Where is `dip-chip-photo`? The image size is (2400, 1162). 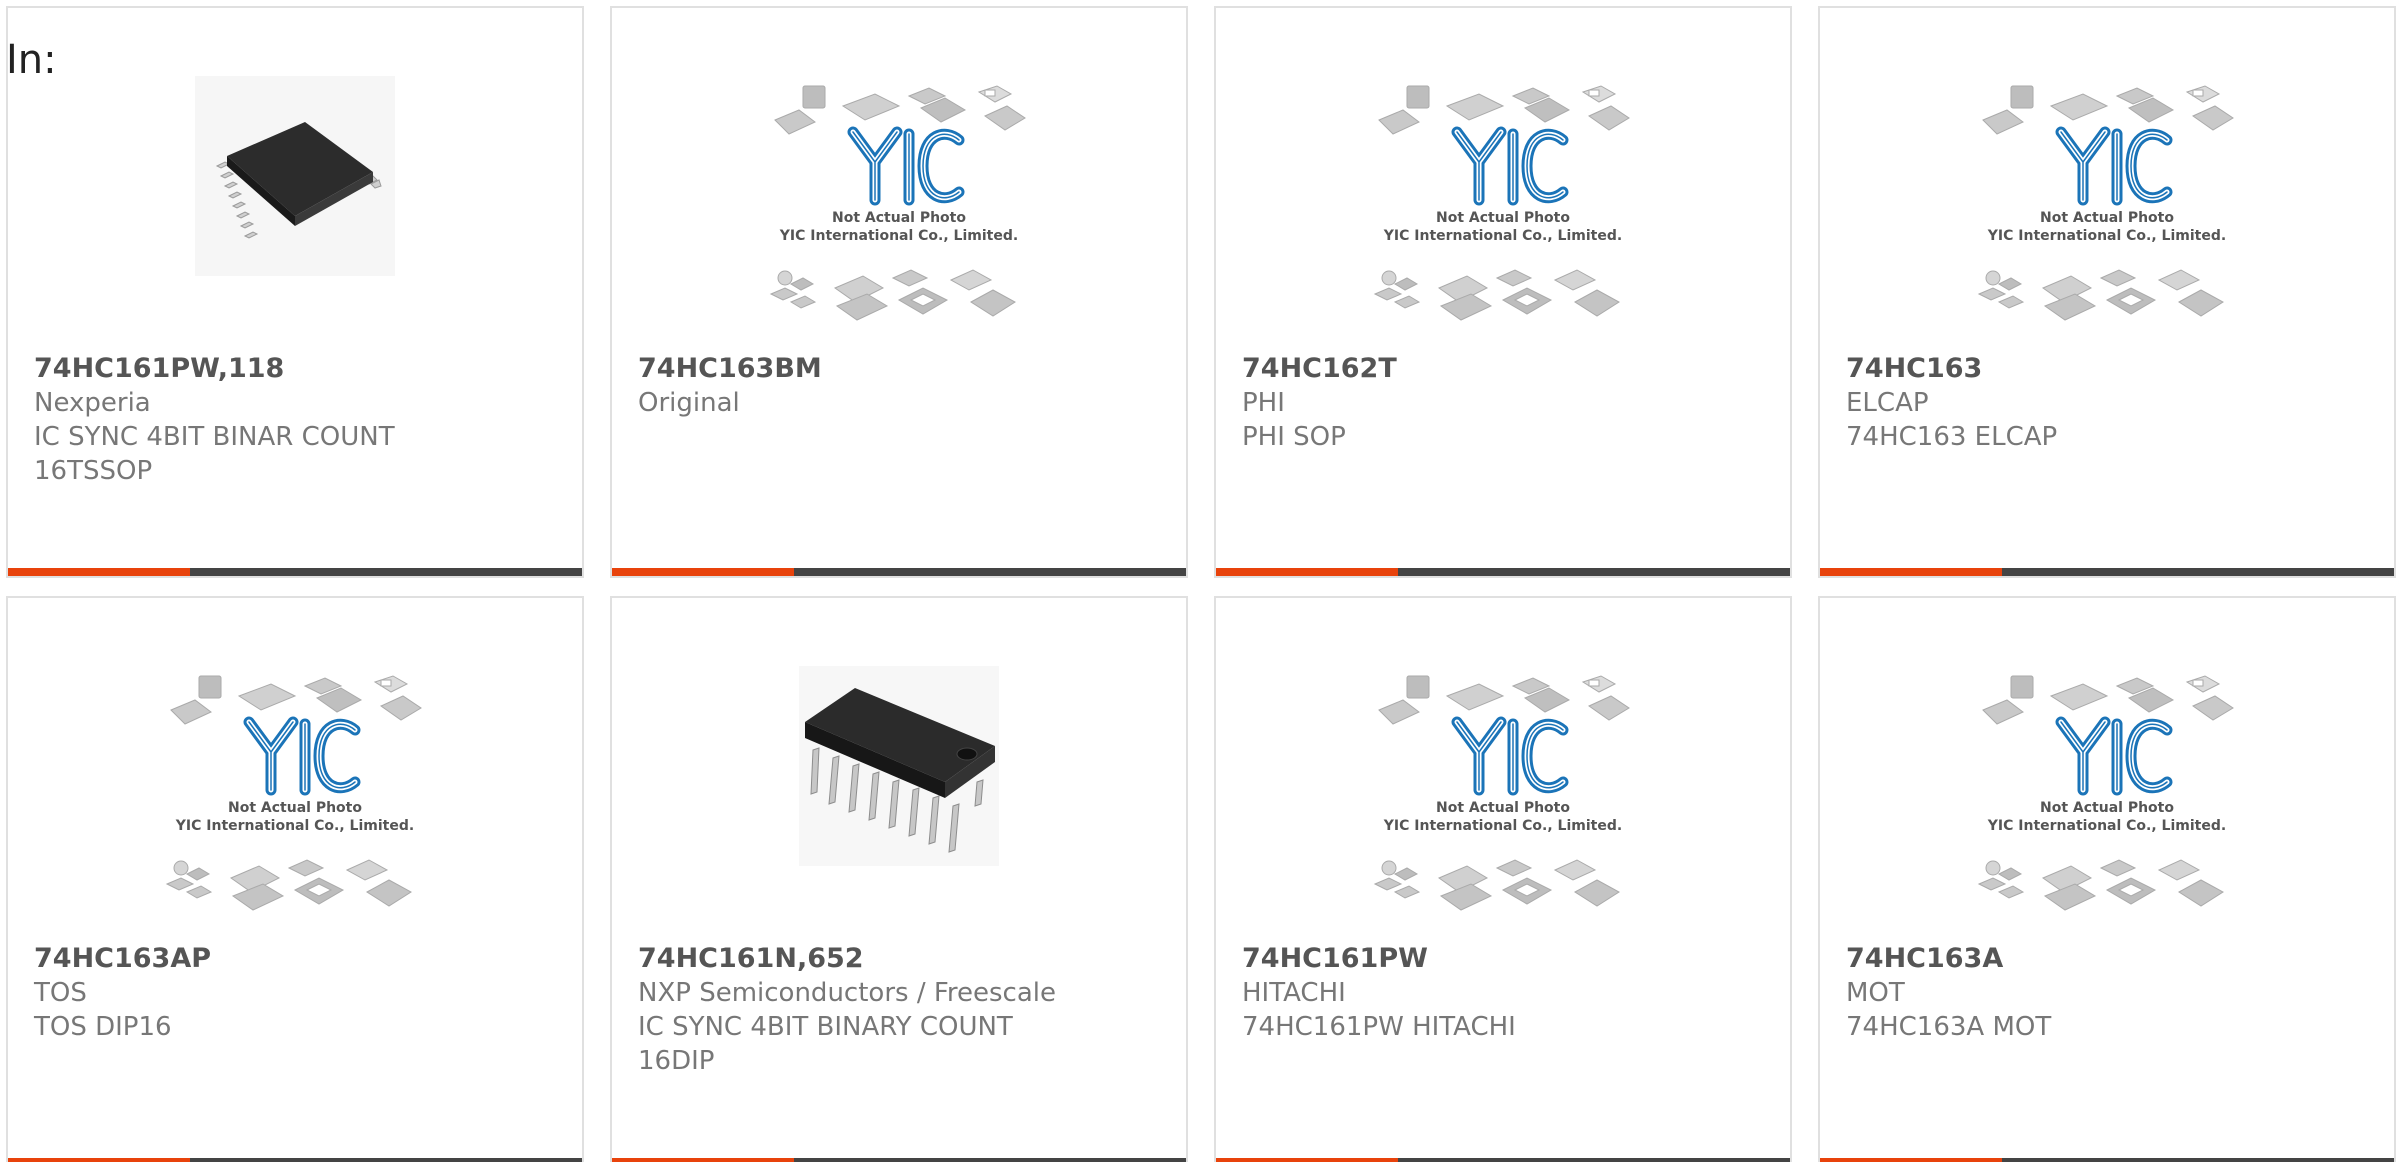 dip-chip-photo is located at coordinates (899, 766).